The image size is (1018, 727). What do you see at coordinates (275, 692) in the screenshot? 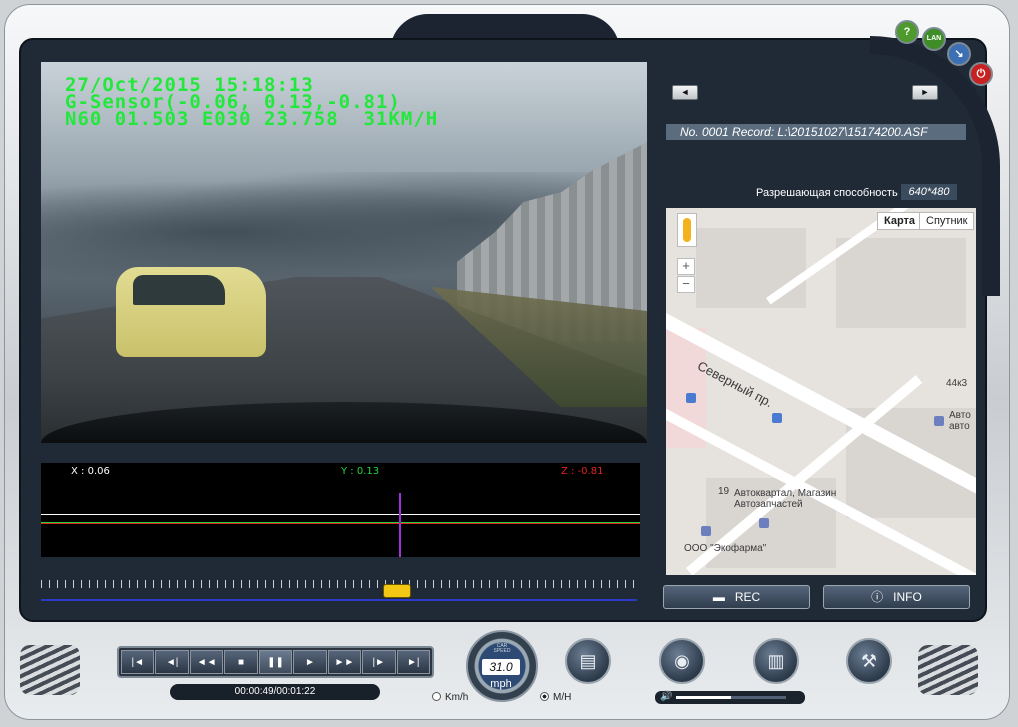
I see `playback-time: 00:00:49/00:01:22` at bounding box center [275, 692].